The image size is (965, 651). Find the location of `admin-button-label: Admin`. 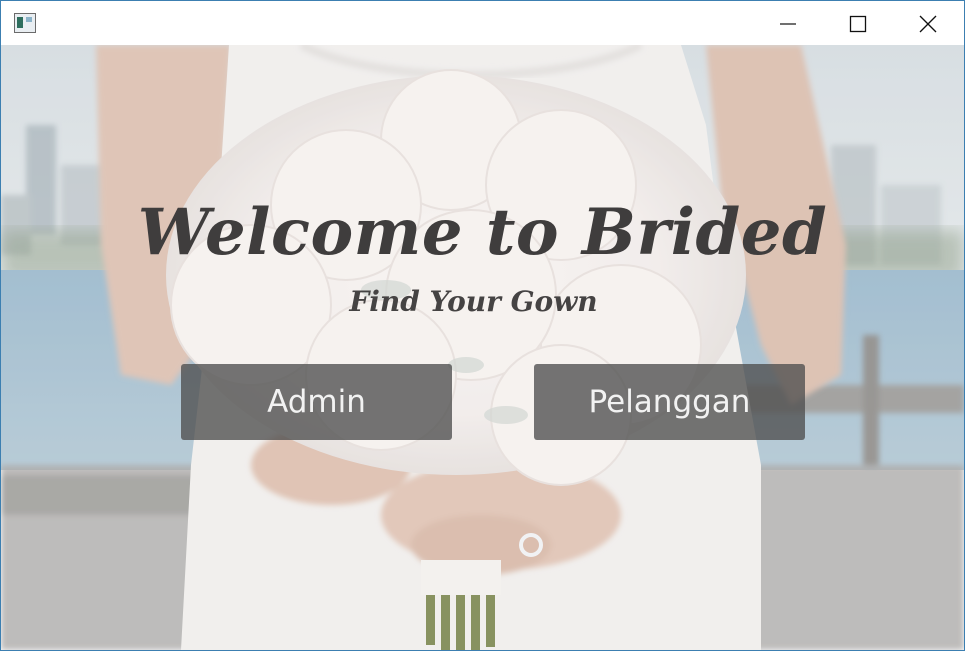

admin-button-label: Admin is located at coordinates (316, 402).